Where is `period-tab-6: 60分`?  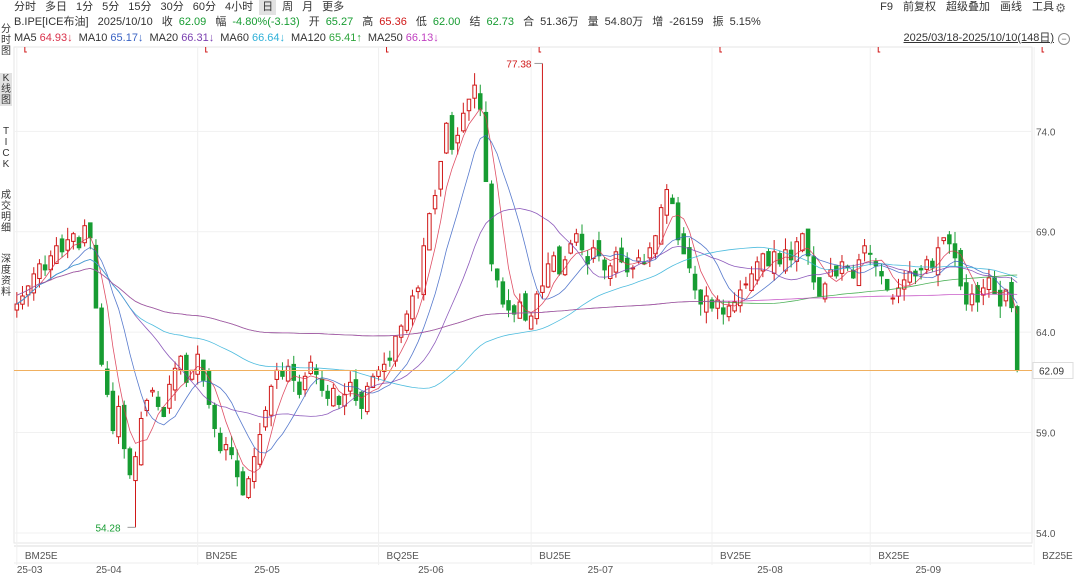
period-tab-6: 60分 is located at coordinates (204, 7).